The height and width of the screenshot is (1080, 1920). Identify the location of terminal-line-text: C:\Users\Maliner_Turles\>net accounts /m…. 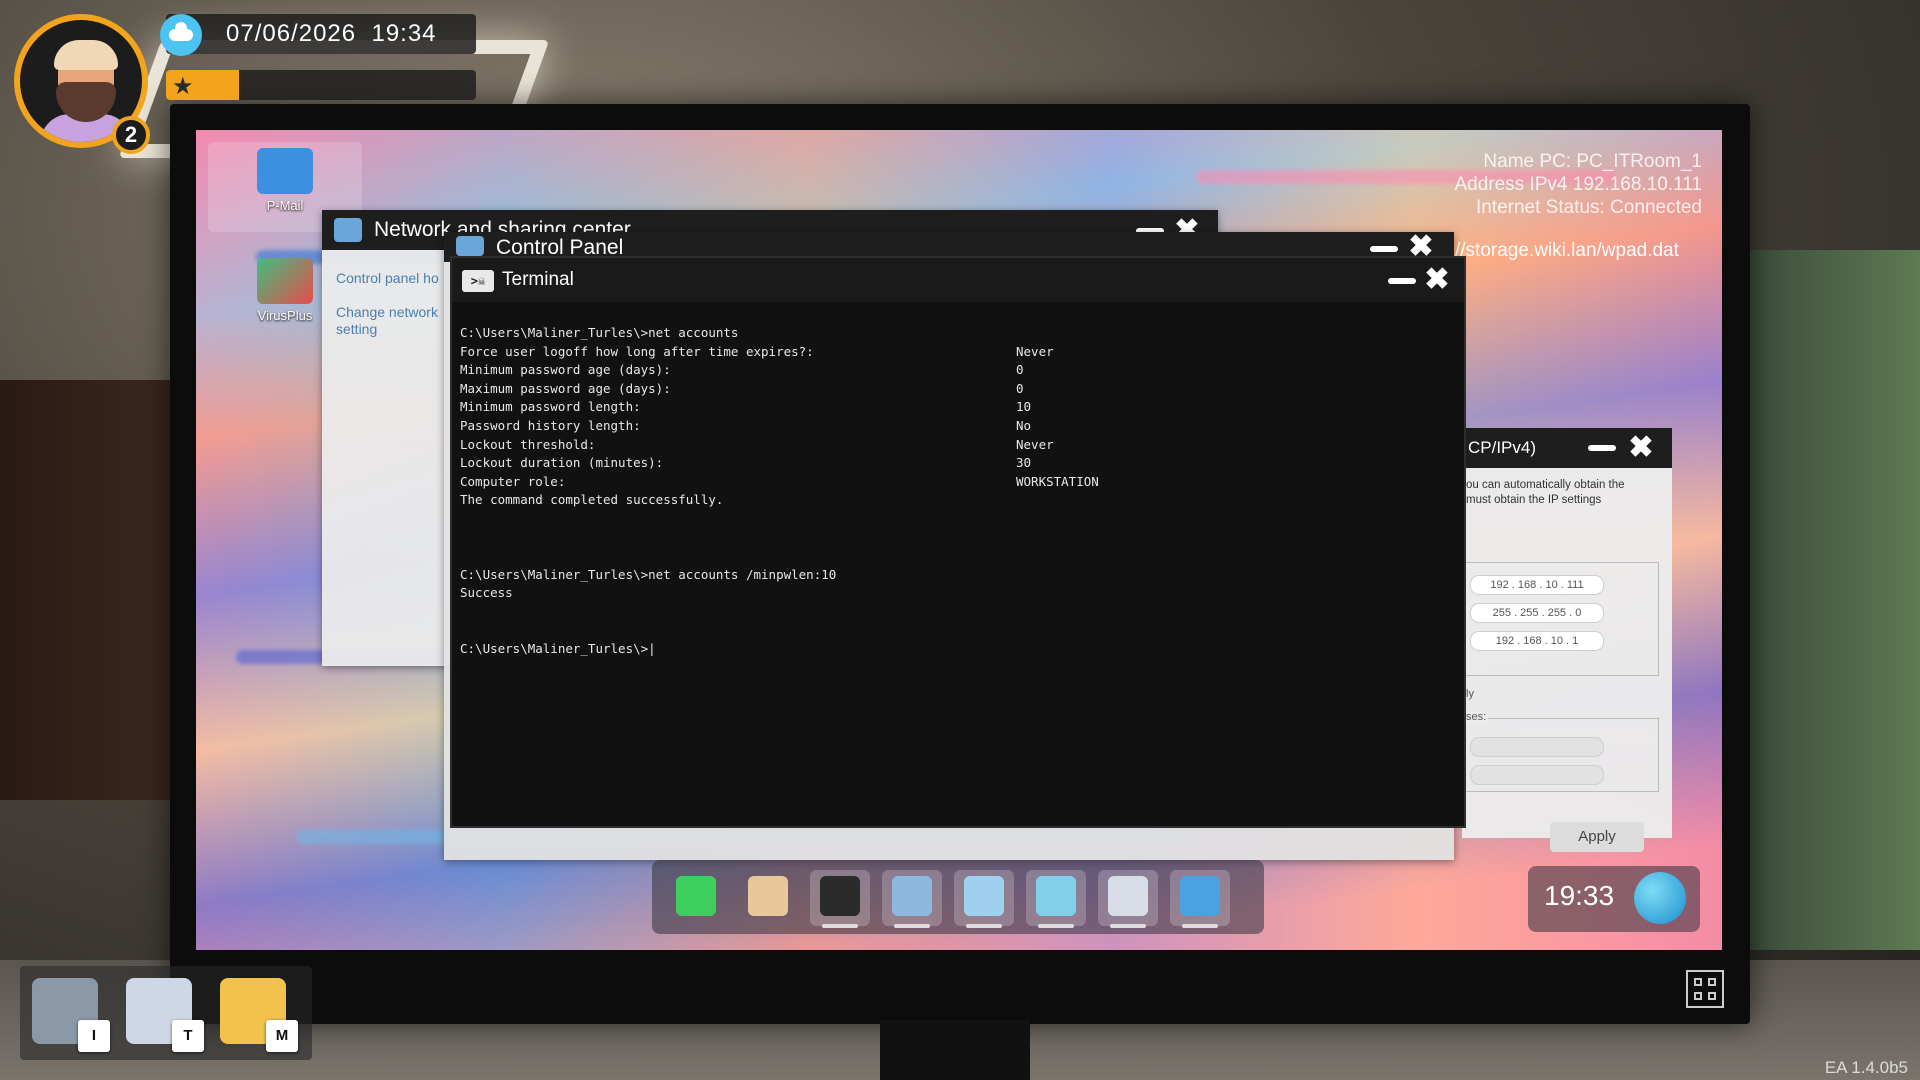
(648, 574).